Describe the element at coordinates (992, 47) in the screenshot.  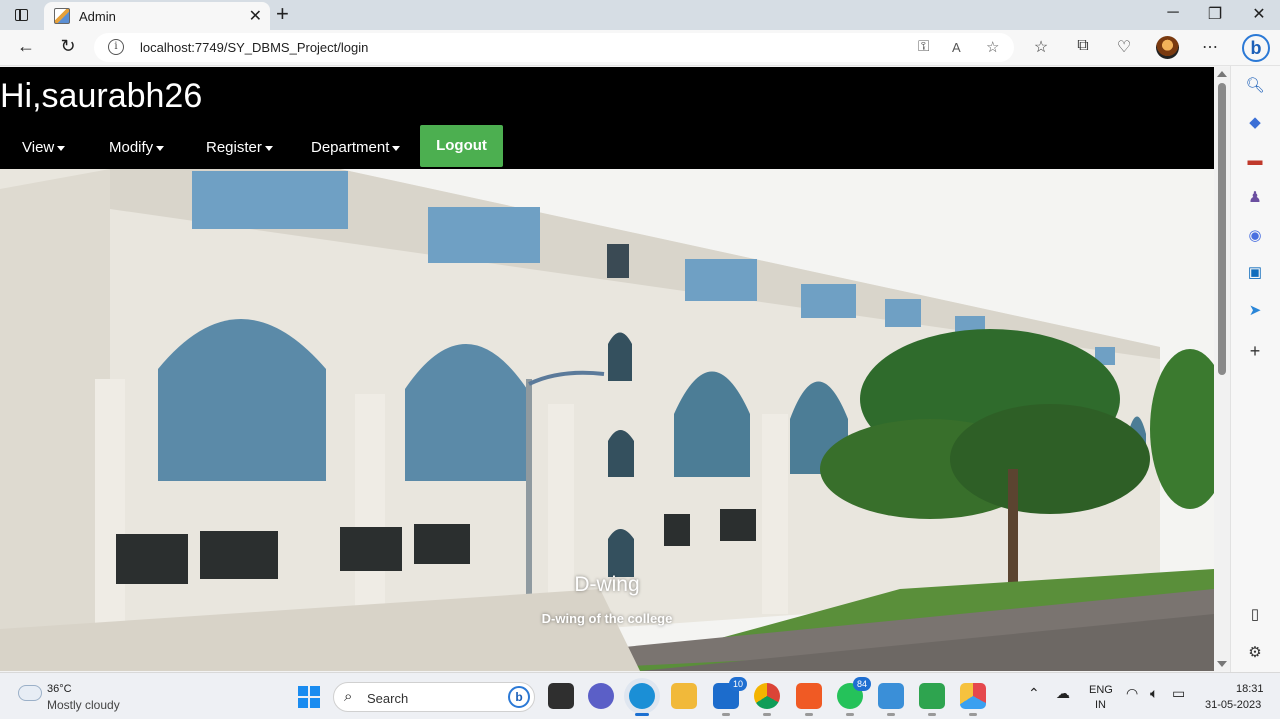
I see `add-favorite-icon: ☆` at that location.